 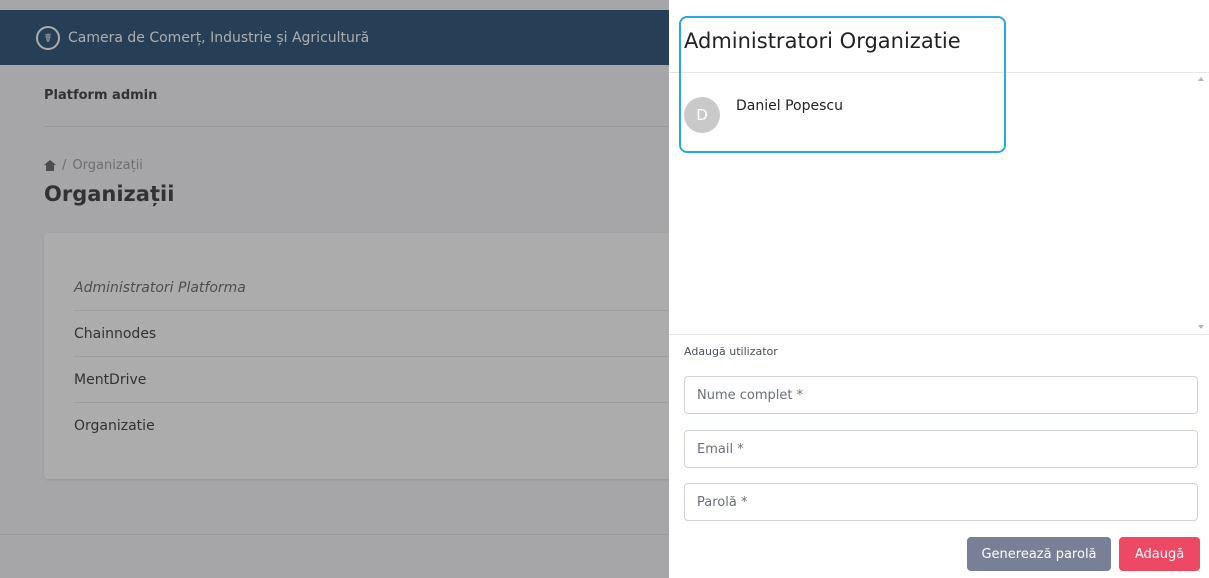 What do you see at coordinates (941, 449) in the screenshot?
I see `email-input` at bounding box center [941, 449].